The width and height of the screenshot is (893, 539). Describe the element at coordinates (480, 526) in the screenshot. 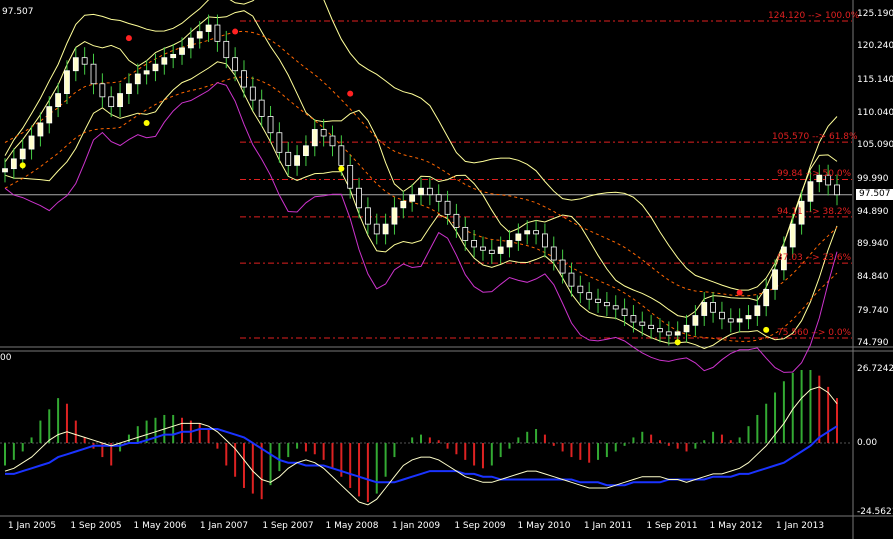

I see `x-tick-label: 1 Sep 2009` at that location.